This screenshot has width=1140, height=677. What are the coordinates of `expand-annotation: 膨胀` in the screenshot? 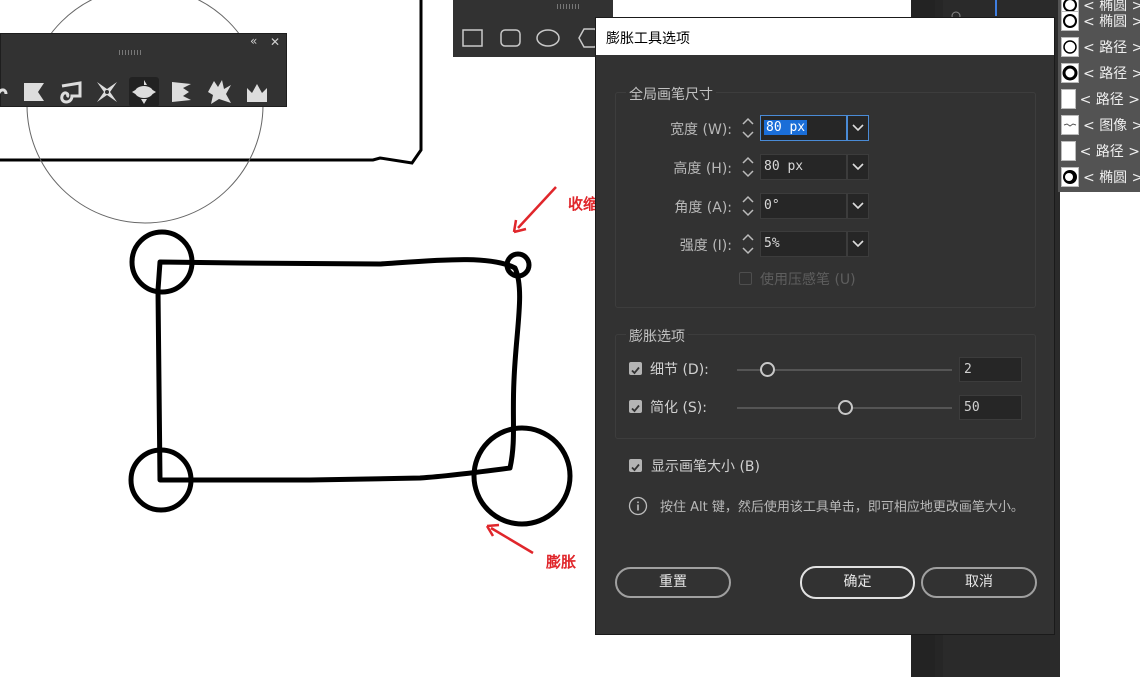 It's located at (561, 562).